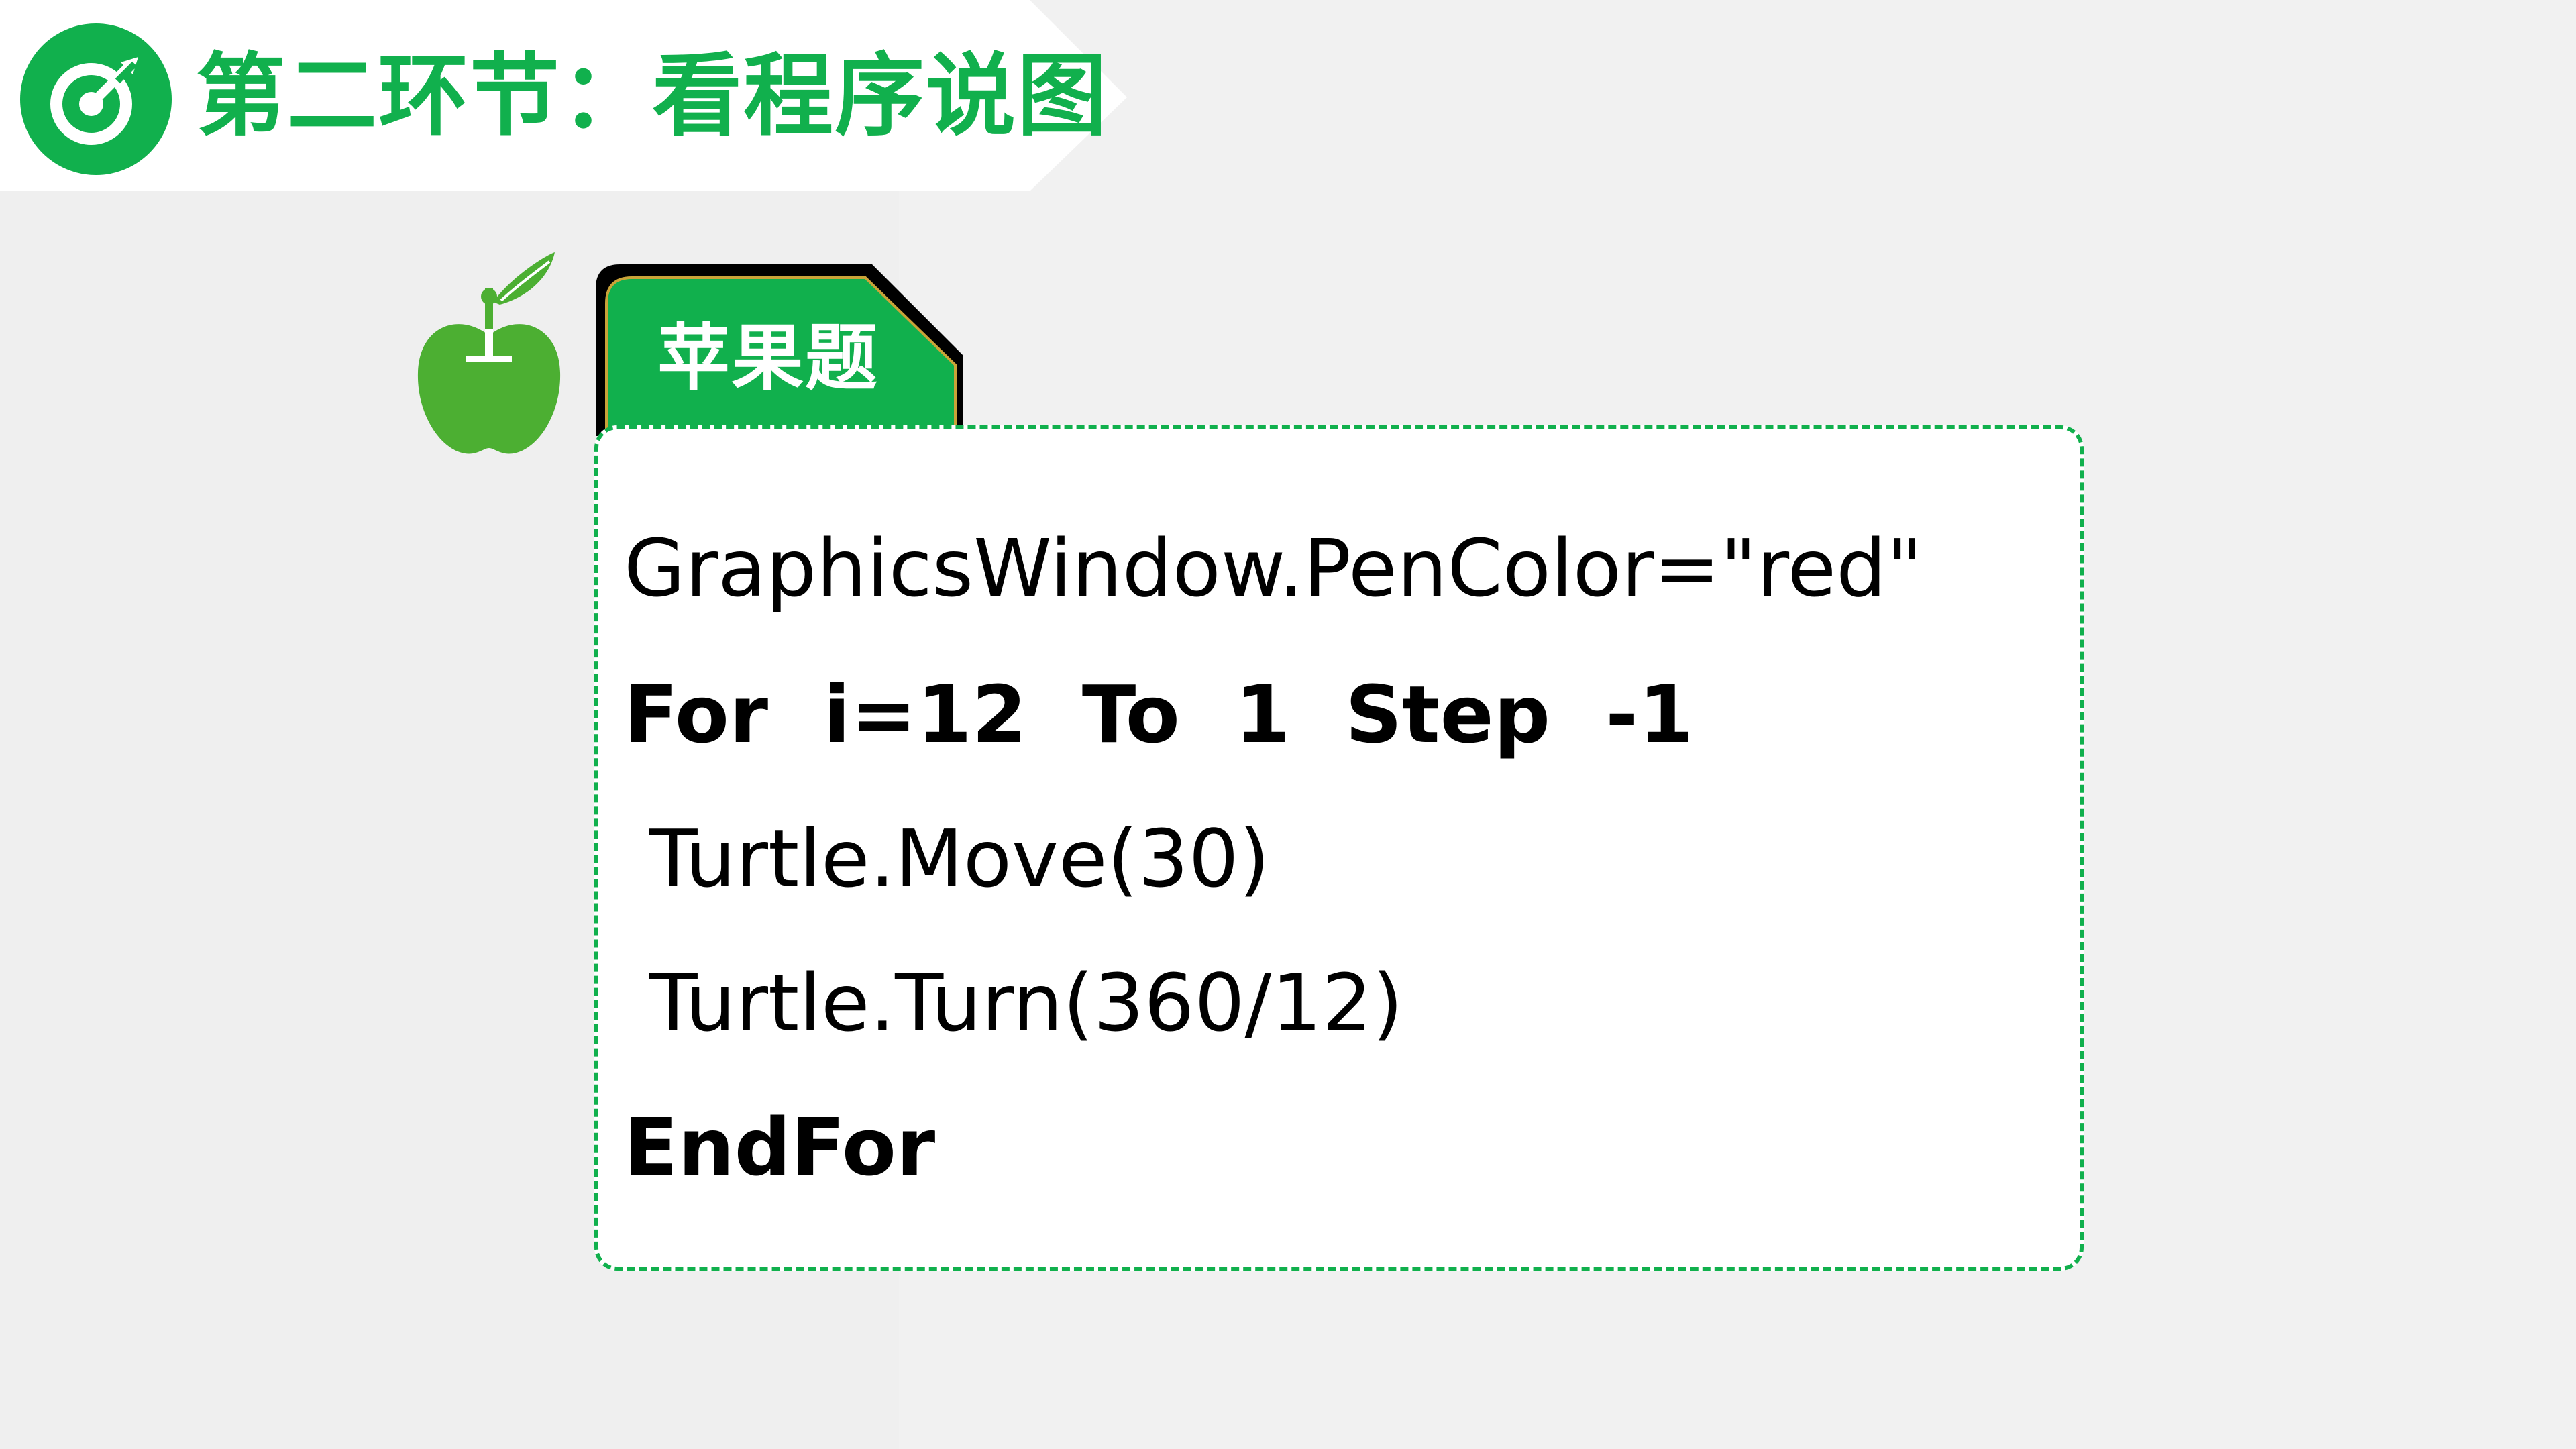 The image size is (2576, 1449). What do you see at coordinates (947, 858) in the screenshot?
I see `code-line: Turtle.Move(30)` at bounding box center [947, 858].